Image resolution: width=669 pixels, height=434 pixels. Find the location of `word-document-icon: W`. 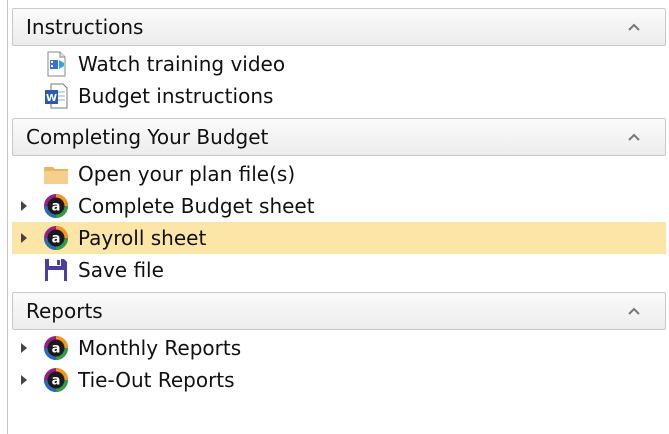

word-document-icon: W is located at coordinates (56, 96).